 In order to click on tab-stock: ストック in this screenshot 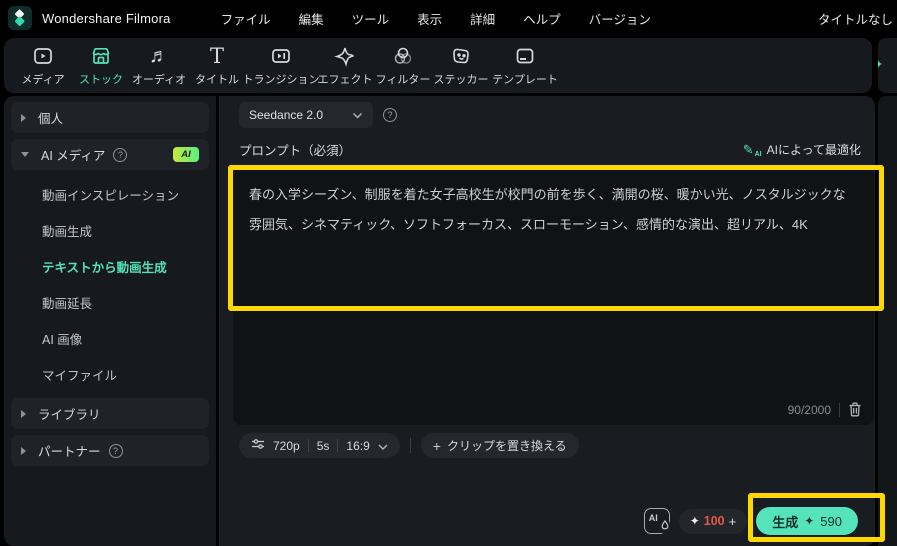, I will do `click(101, 65)`.